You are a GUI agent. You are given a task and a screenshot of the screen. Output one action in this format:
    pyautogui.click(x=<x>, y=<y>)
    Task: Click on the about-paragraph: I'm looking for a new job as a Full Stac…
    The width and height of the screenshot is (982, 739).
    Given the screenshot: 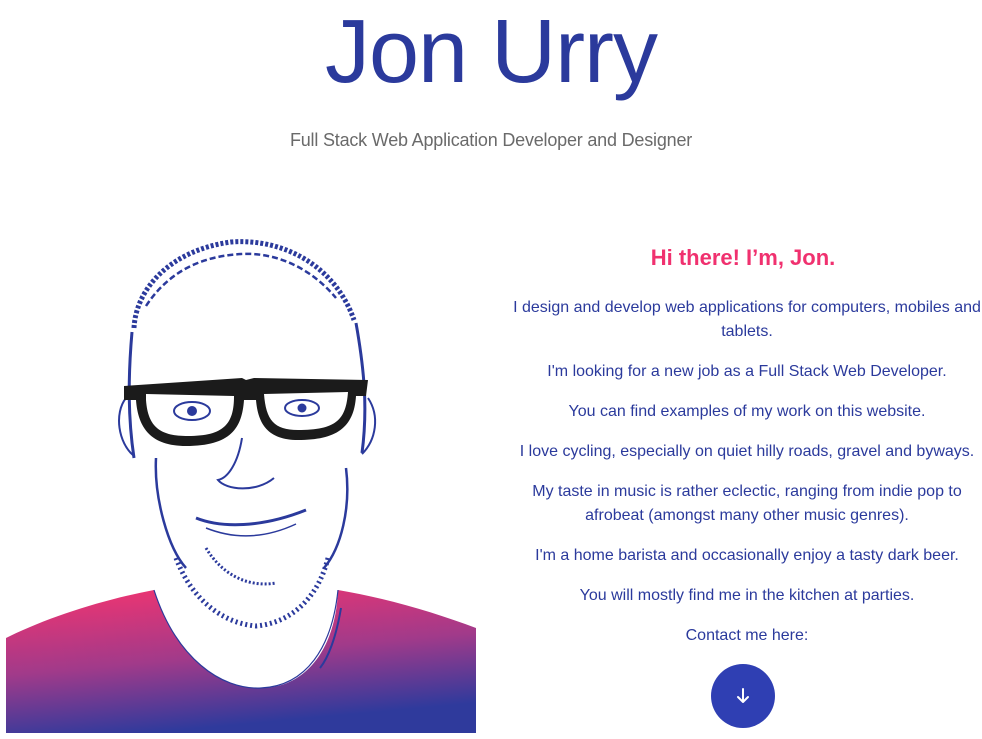 What is the action you would take?
    pyautogui.click(x=747, y=371)
    